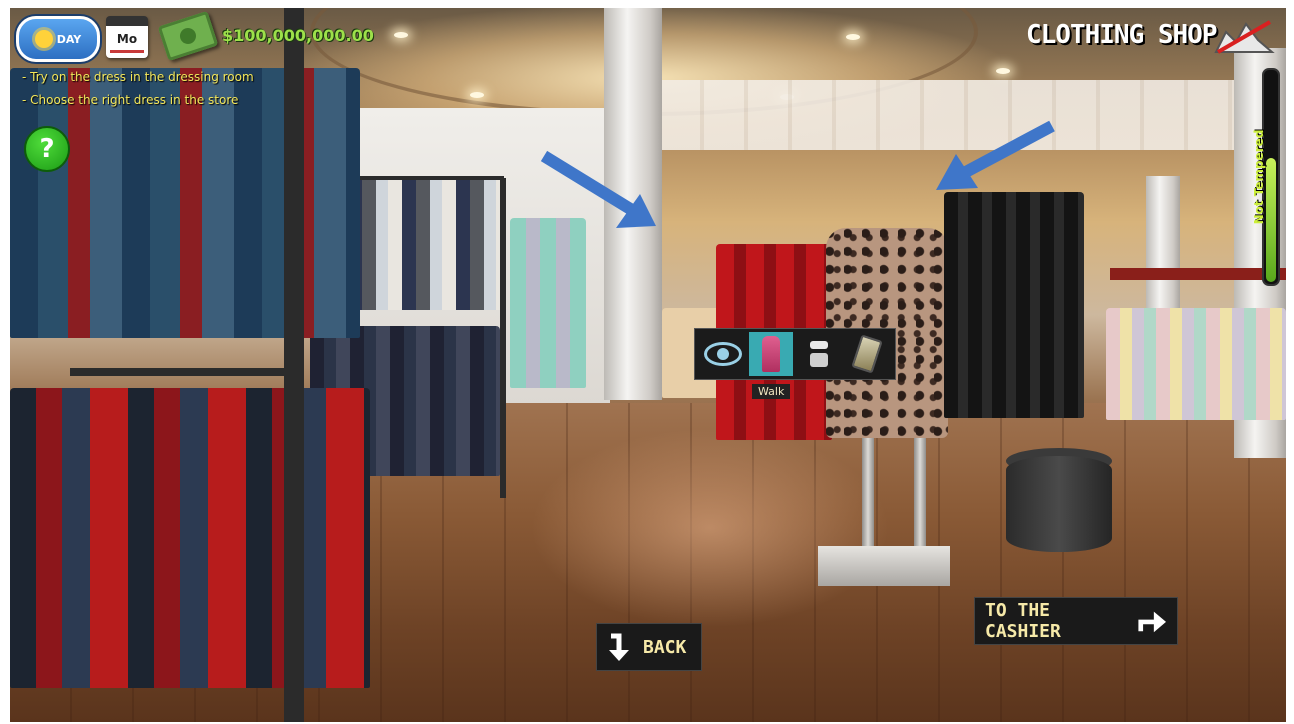  I want to click on stool, so click(1059, 504).